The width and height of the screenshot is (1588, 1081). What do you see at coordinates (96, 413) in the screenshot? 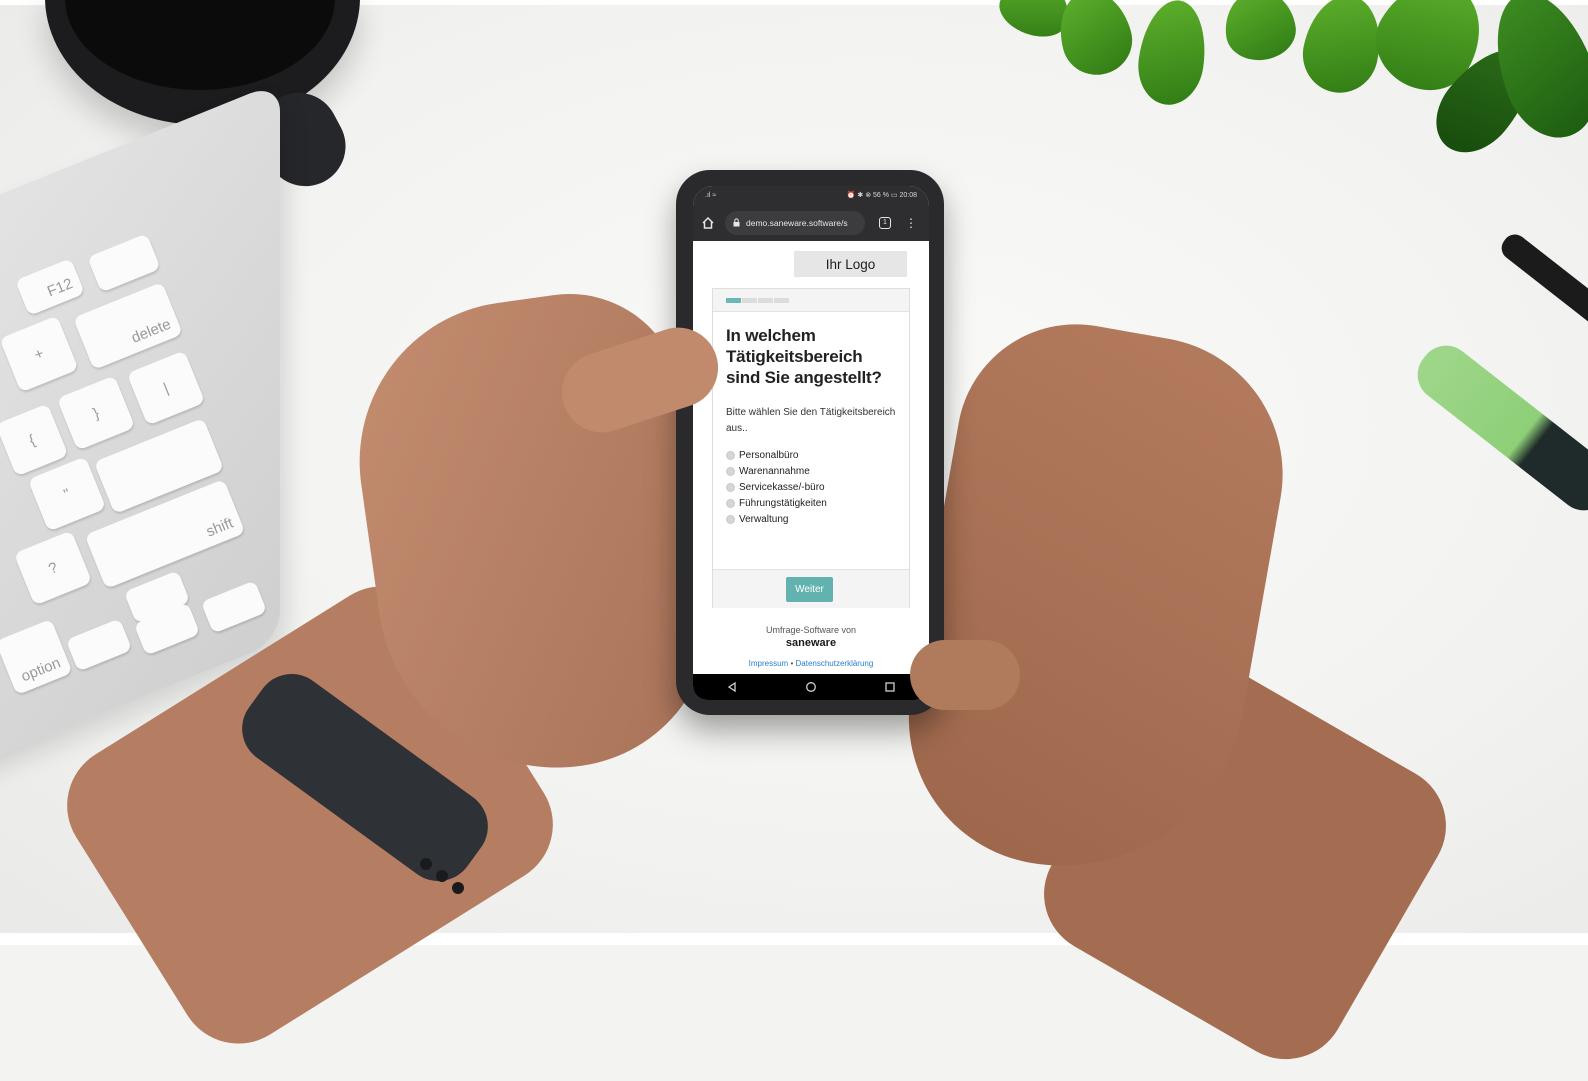
I see `key-label: }` at bounding box center [96, 413].